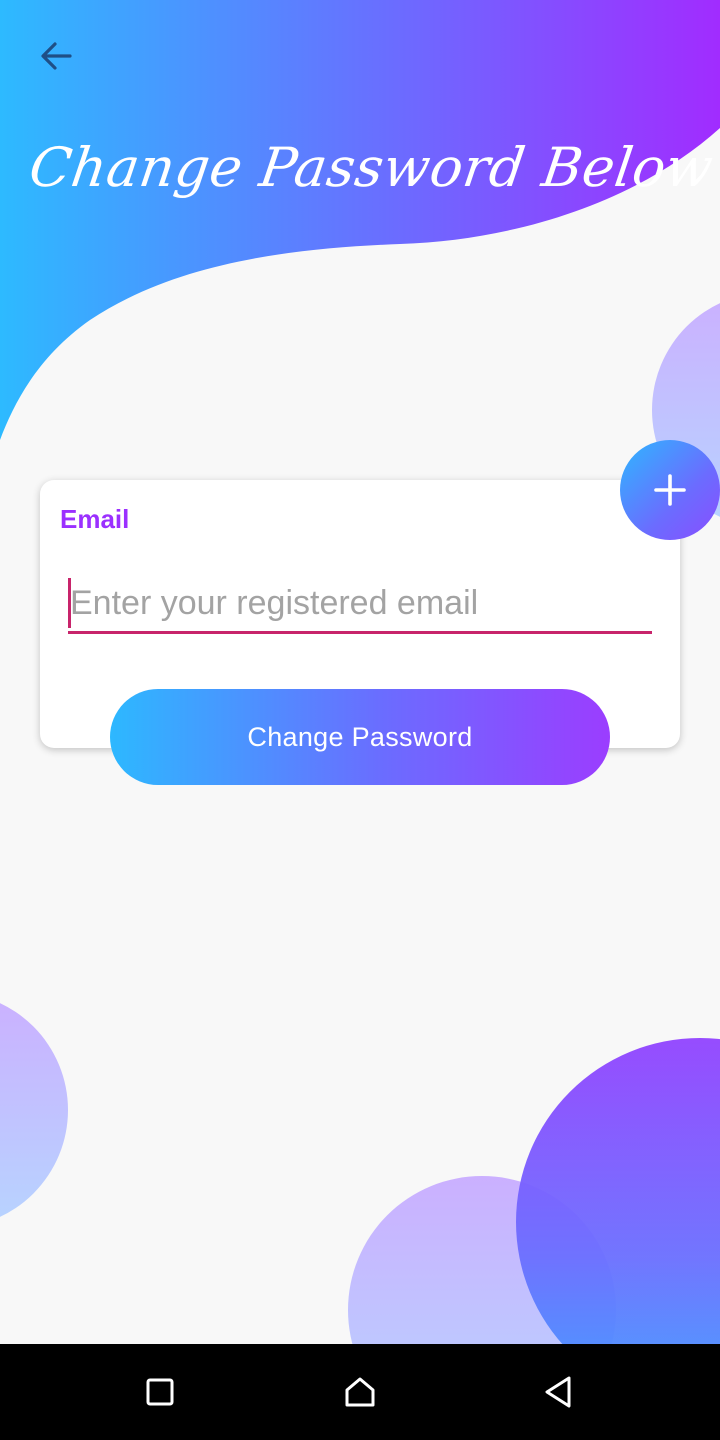  I want to click on recents-button, so click(160, 1392).